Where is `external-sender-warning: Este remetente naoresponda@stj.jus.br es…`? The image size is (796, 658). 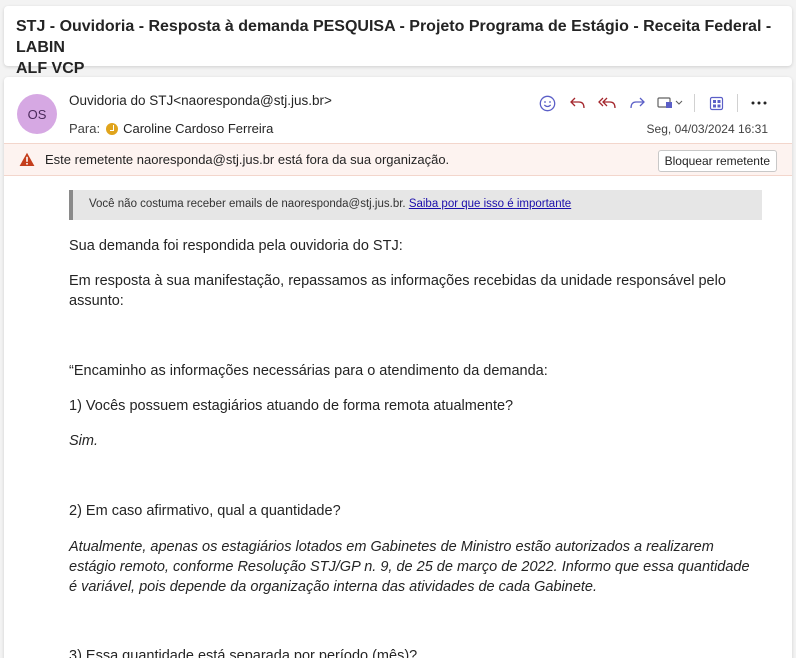
external-sender-warning: Este remetente naoresponda@stj.jus.br es… is located at coordinates (398, 159).